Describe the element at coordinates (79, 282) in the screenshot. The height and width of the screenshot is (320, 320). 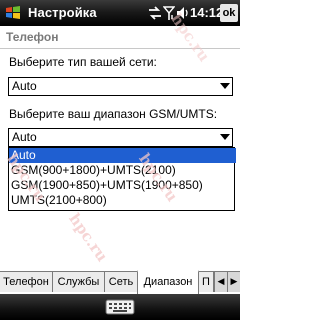
I see `tab-services: Службы` at that location.